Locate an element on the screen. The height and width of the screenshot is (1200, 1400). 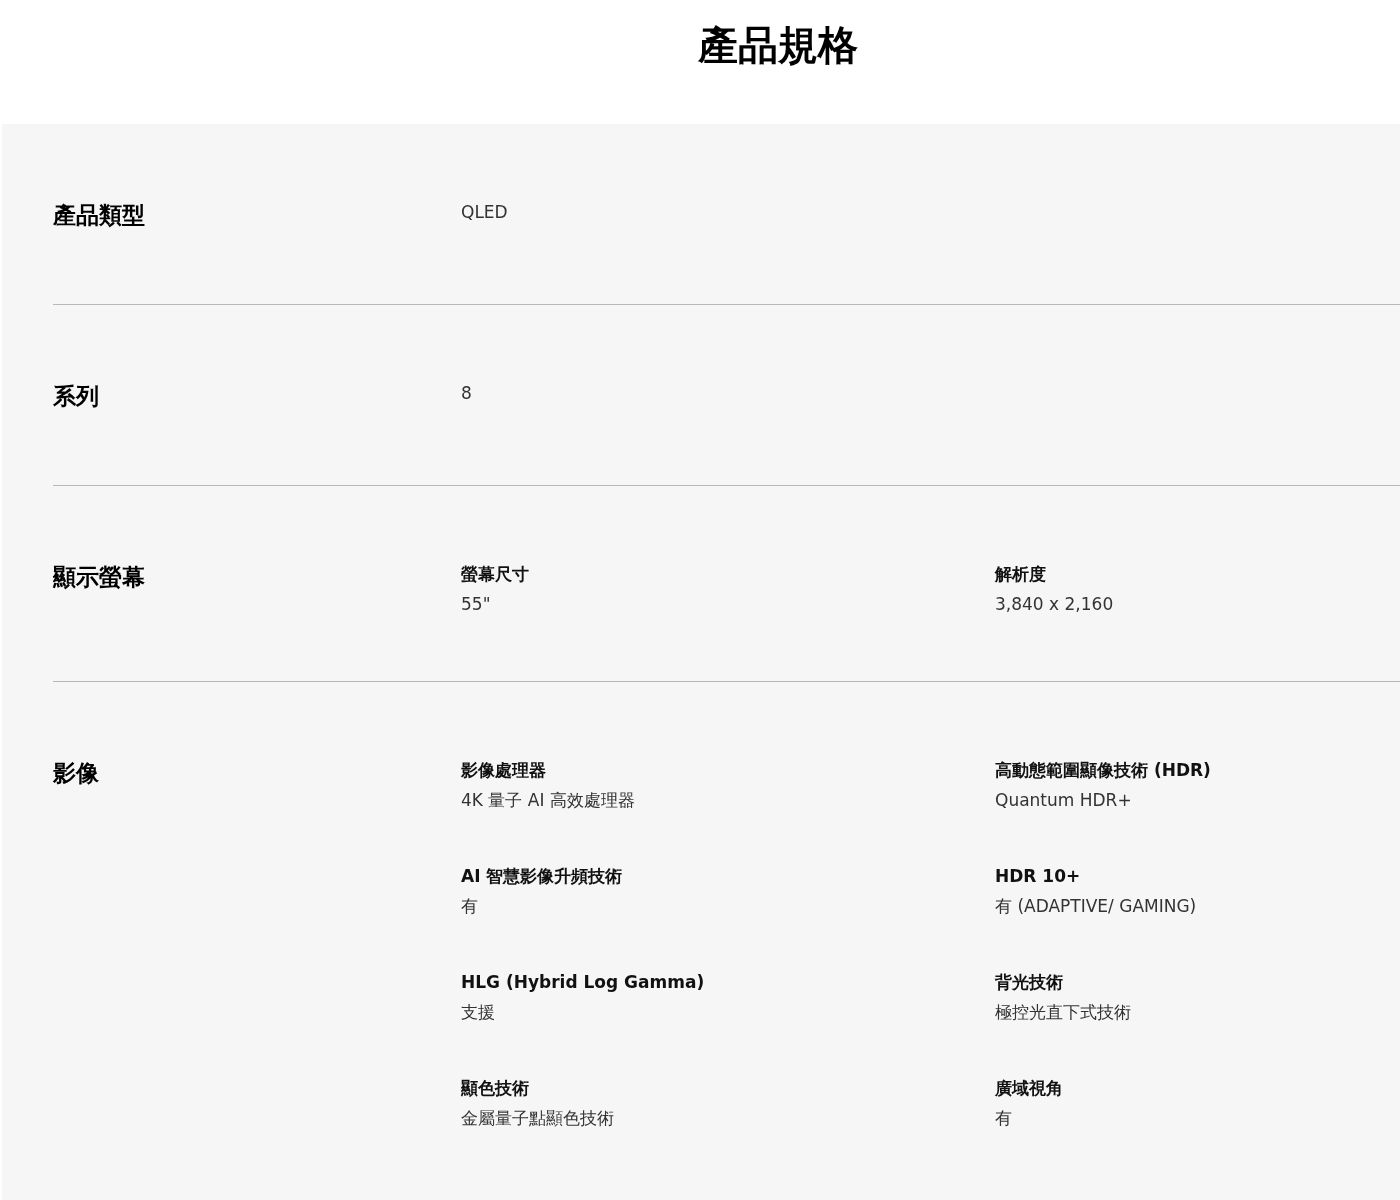
spec-value: 極控光直下式技術 is located at coordinates (1063, 1012).